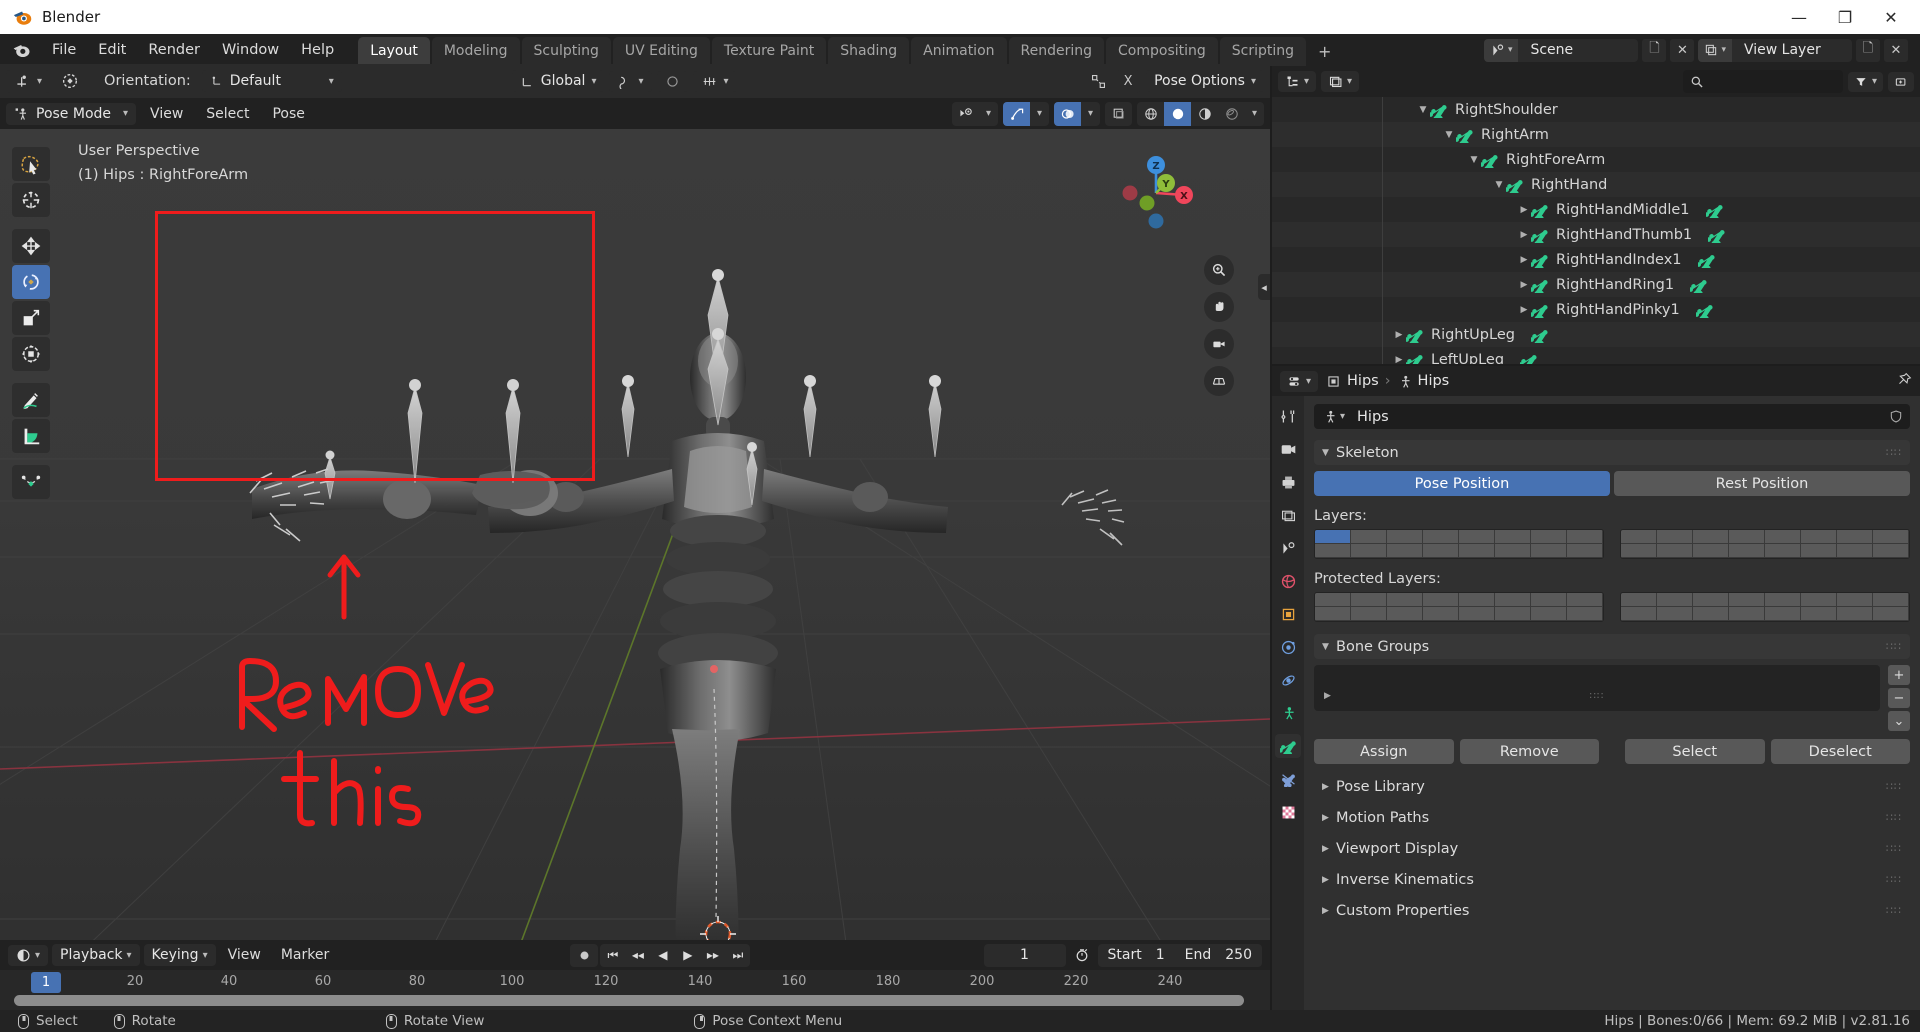 The image size is (1920, 1032). Describe the element at coordinates (1901, 81) in the screenshot. I see `outliner-new-collection-icon` at that location.